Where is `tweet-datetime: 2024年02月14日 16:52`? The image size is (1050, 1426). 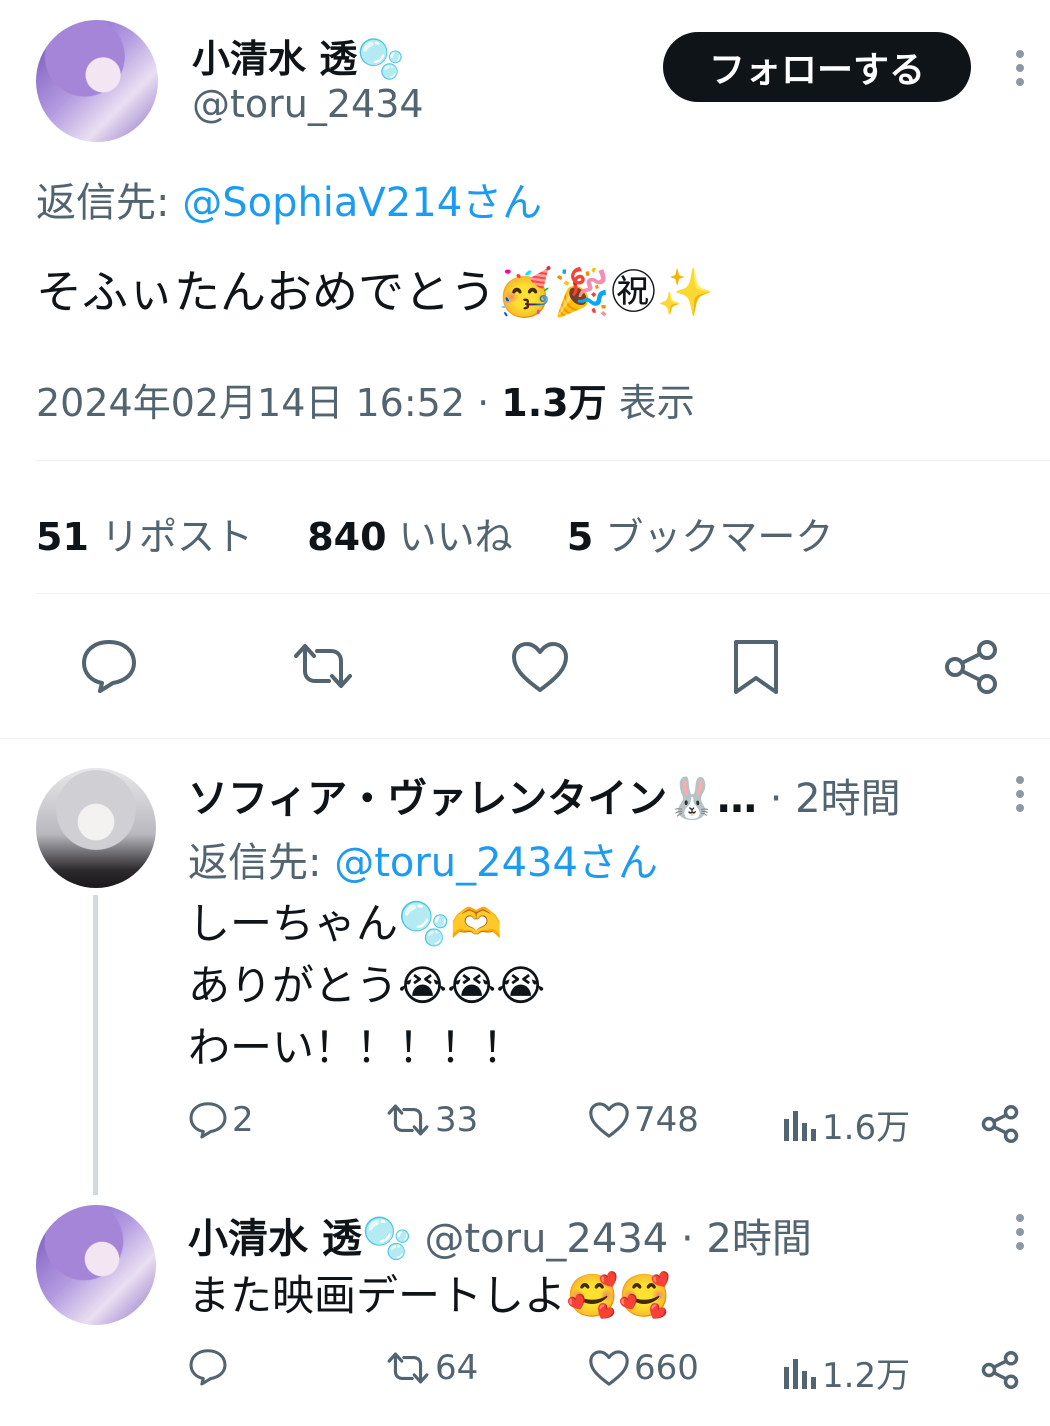 tweet-datetime: 2024年02月14日 16:52 is located at coordinates (250, 403).